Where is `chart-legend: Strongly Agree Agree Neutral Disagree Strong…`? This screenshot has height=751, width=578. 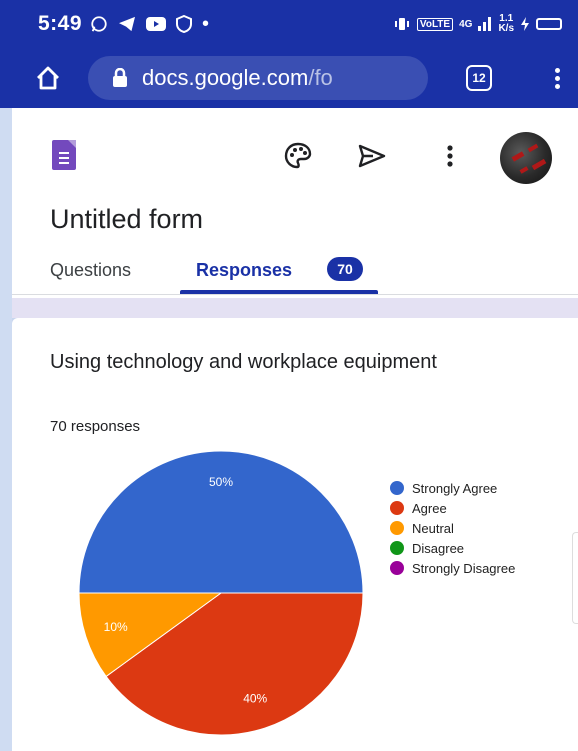 chart-legend: Strongly Agree Agree Neutral Disagree Strong… is located at coordinates (452, 528).